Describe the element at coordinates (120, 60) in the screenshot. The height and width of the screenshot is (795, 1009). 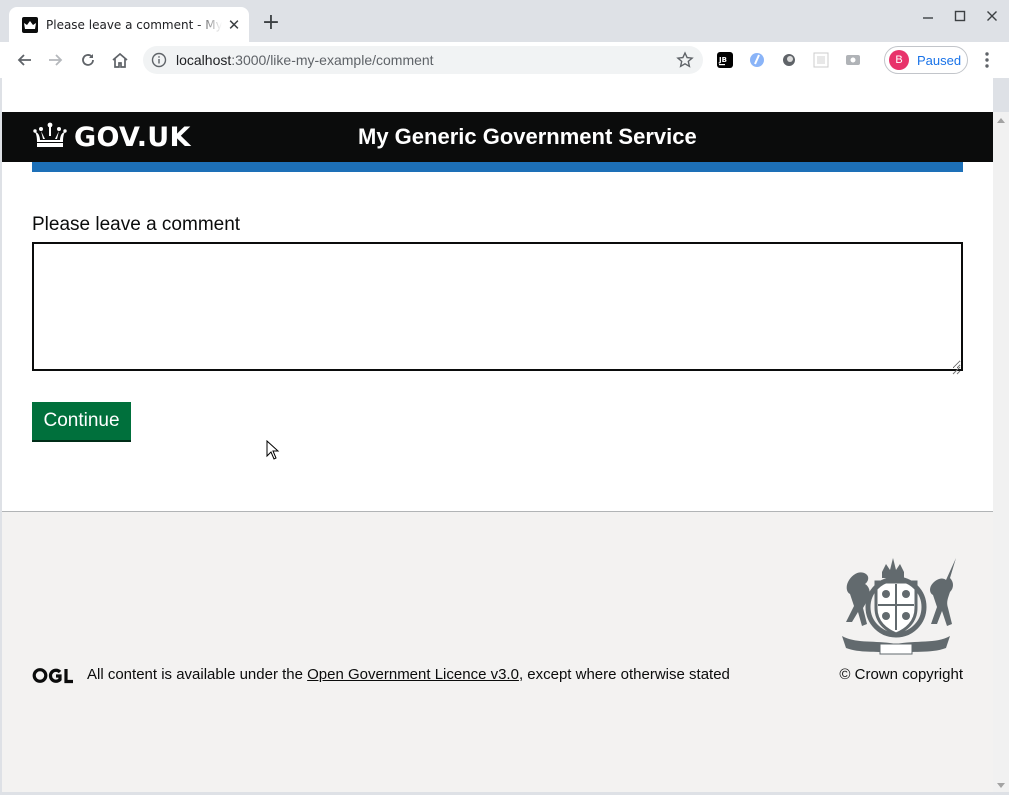
I see `home-icon` at that location.